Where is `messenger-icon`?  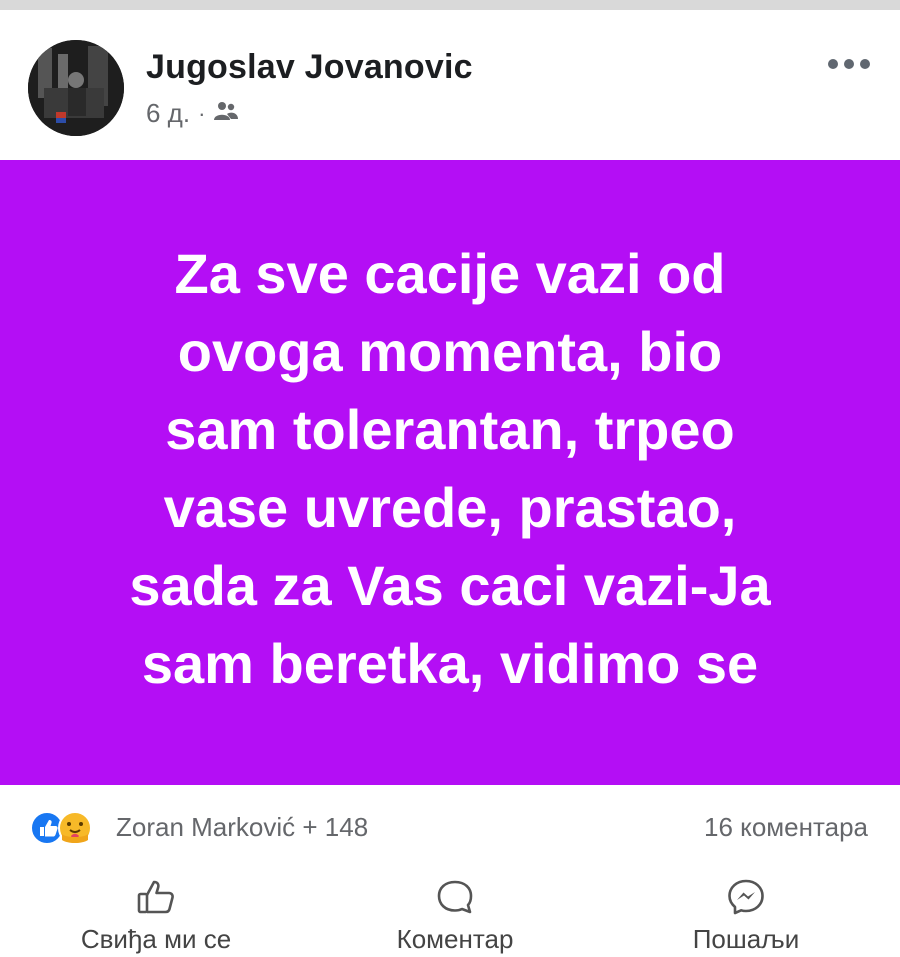
messenger-icon is located at coordinates (746, 893).